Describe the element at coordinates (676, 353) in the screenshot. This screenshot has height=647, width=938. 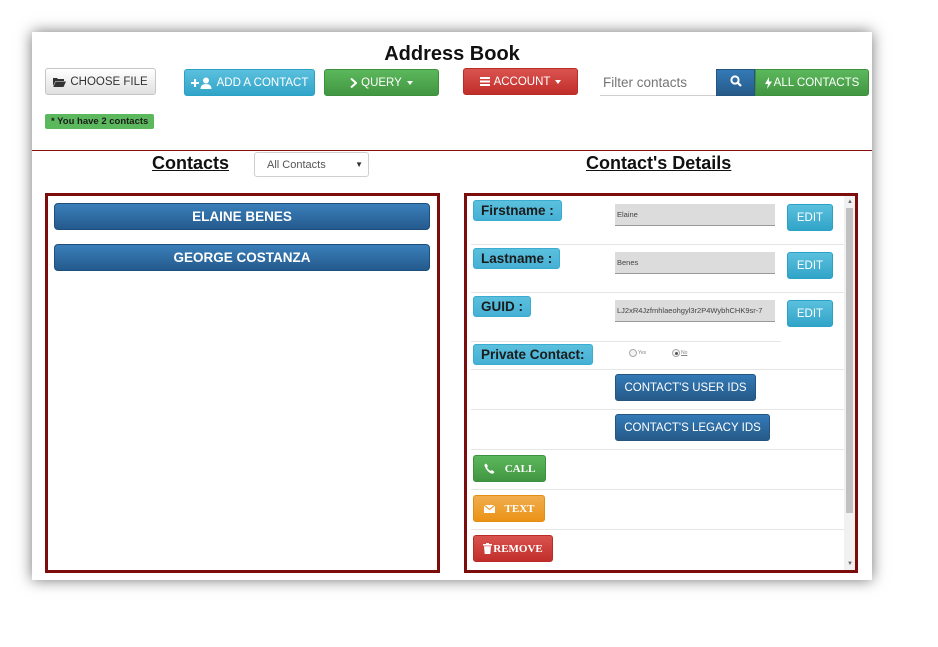
I see `radio-no` at that location.